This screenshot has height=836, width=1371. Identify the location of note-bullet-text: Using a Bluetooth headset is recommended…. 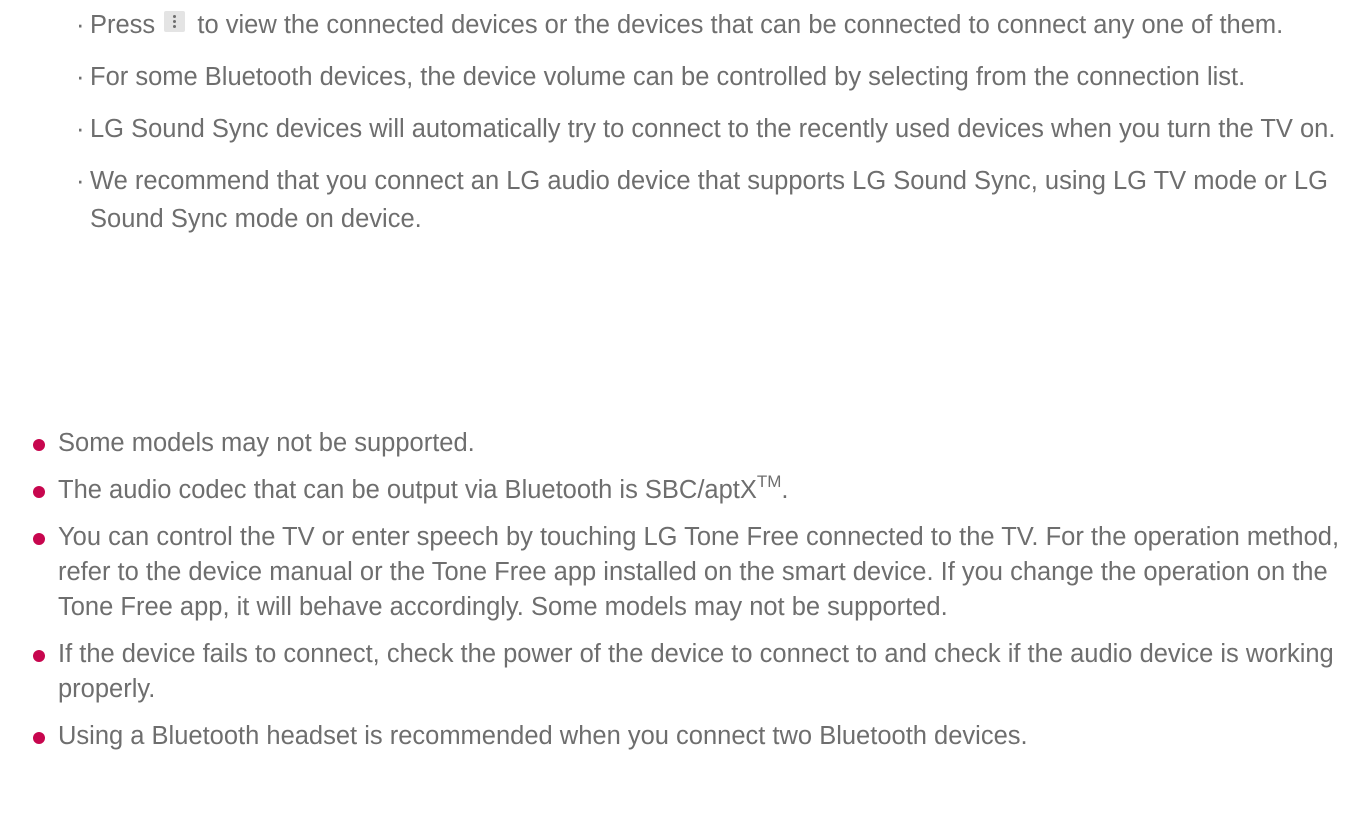
(543, 736).